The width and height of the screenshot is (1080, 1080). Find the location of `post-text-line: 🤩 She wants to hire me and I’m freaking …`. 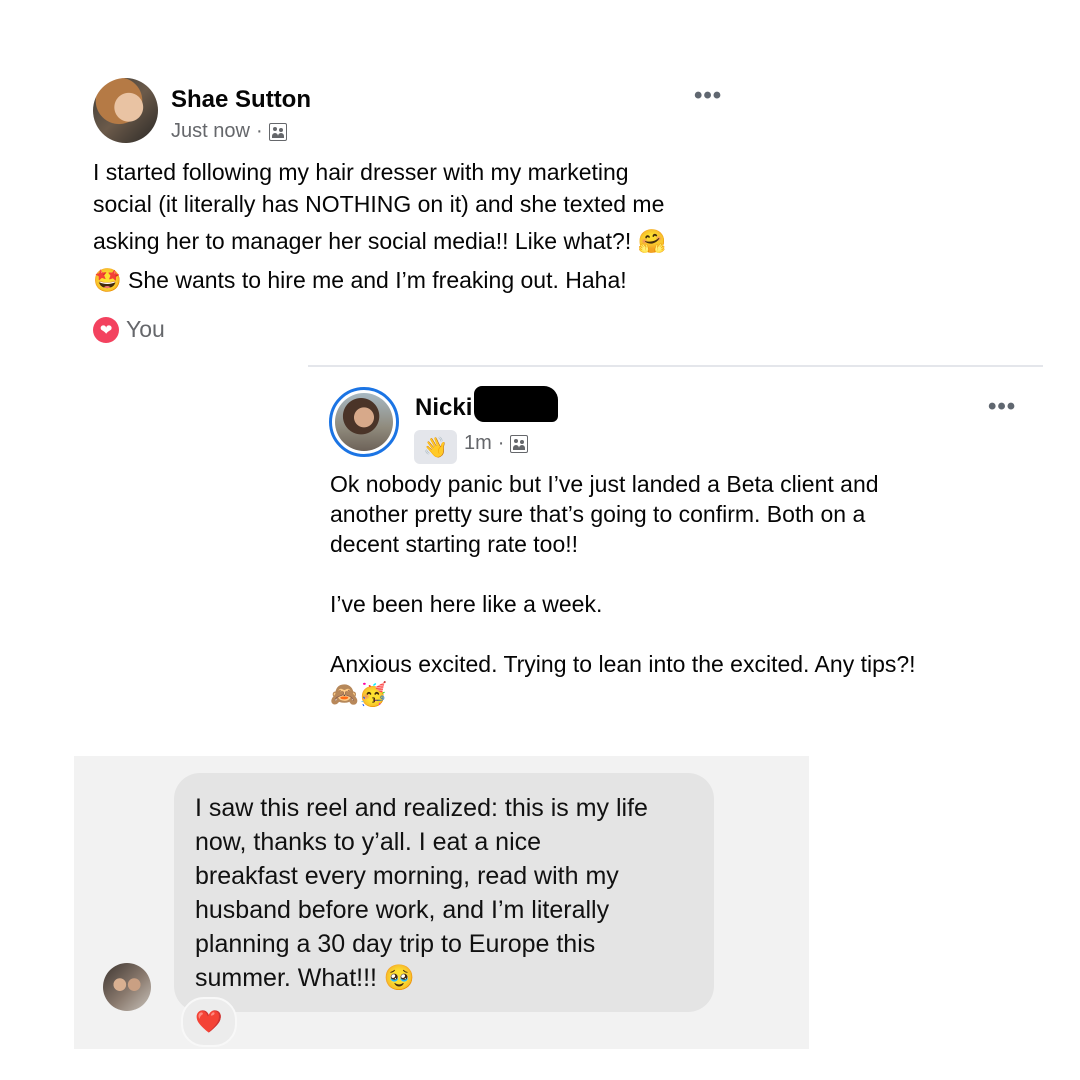

post-text-line: 🤩 She wants to hire me and I’m freaking … is located at coordinates (360, 280).